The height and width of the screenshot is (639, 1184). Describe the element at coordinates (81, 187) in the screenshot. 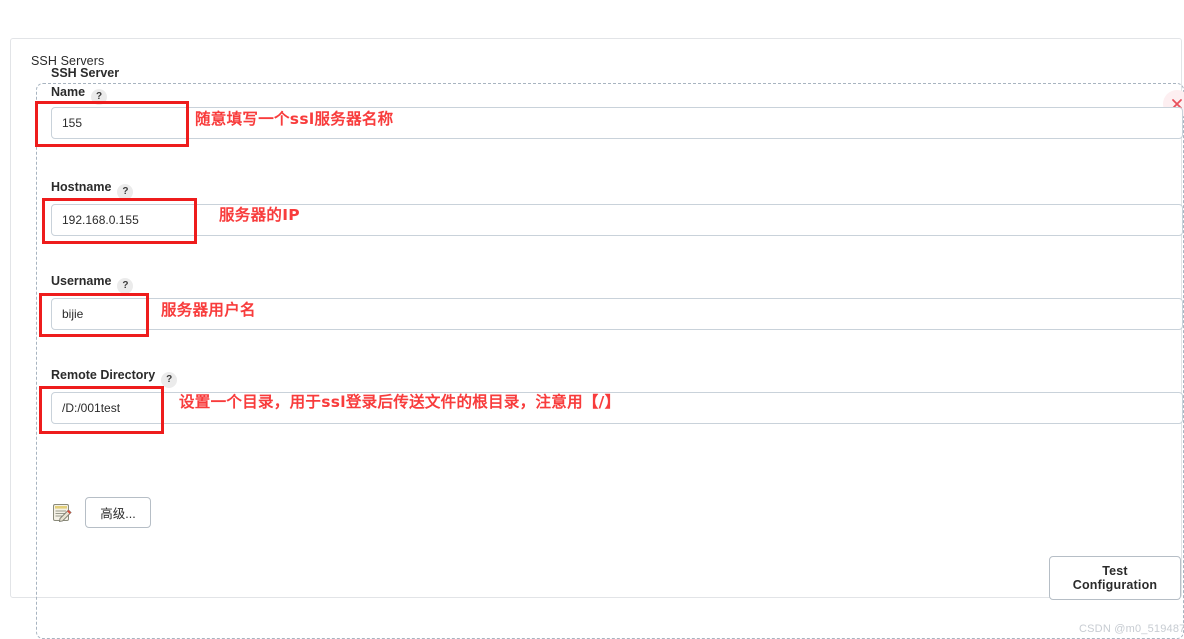

I see `hostname-label-text: Hostname` at that location.